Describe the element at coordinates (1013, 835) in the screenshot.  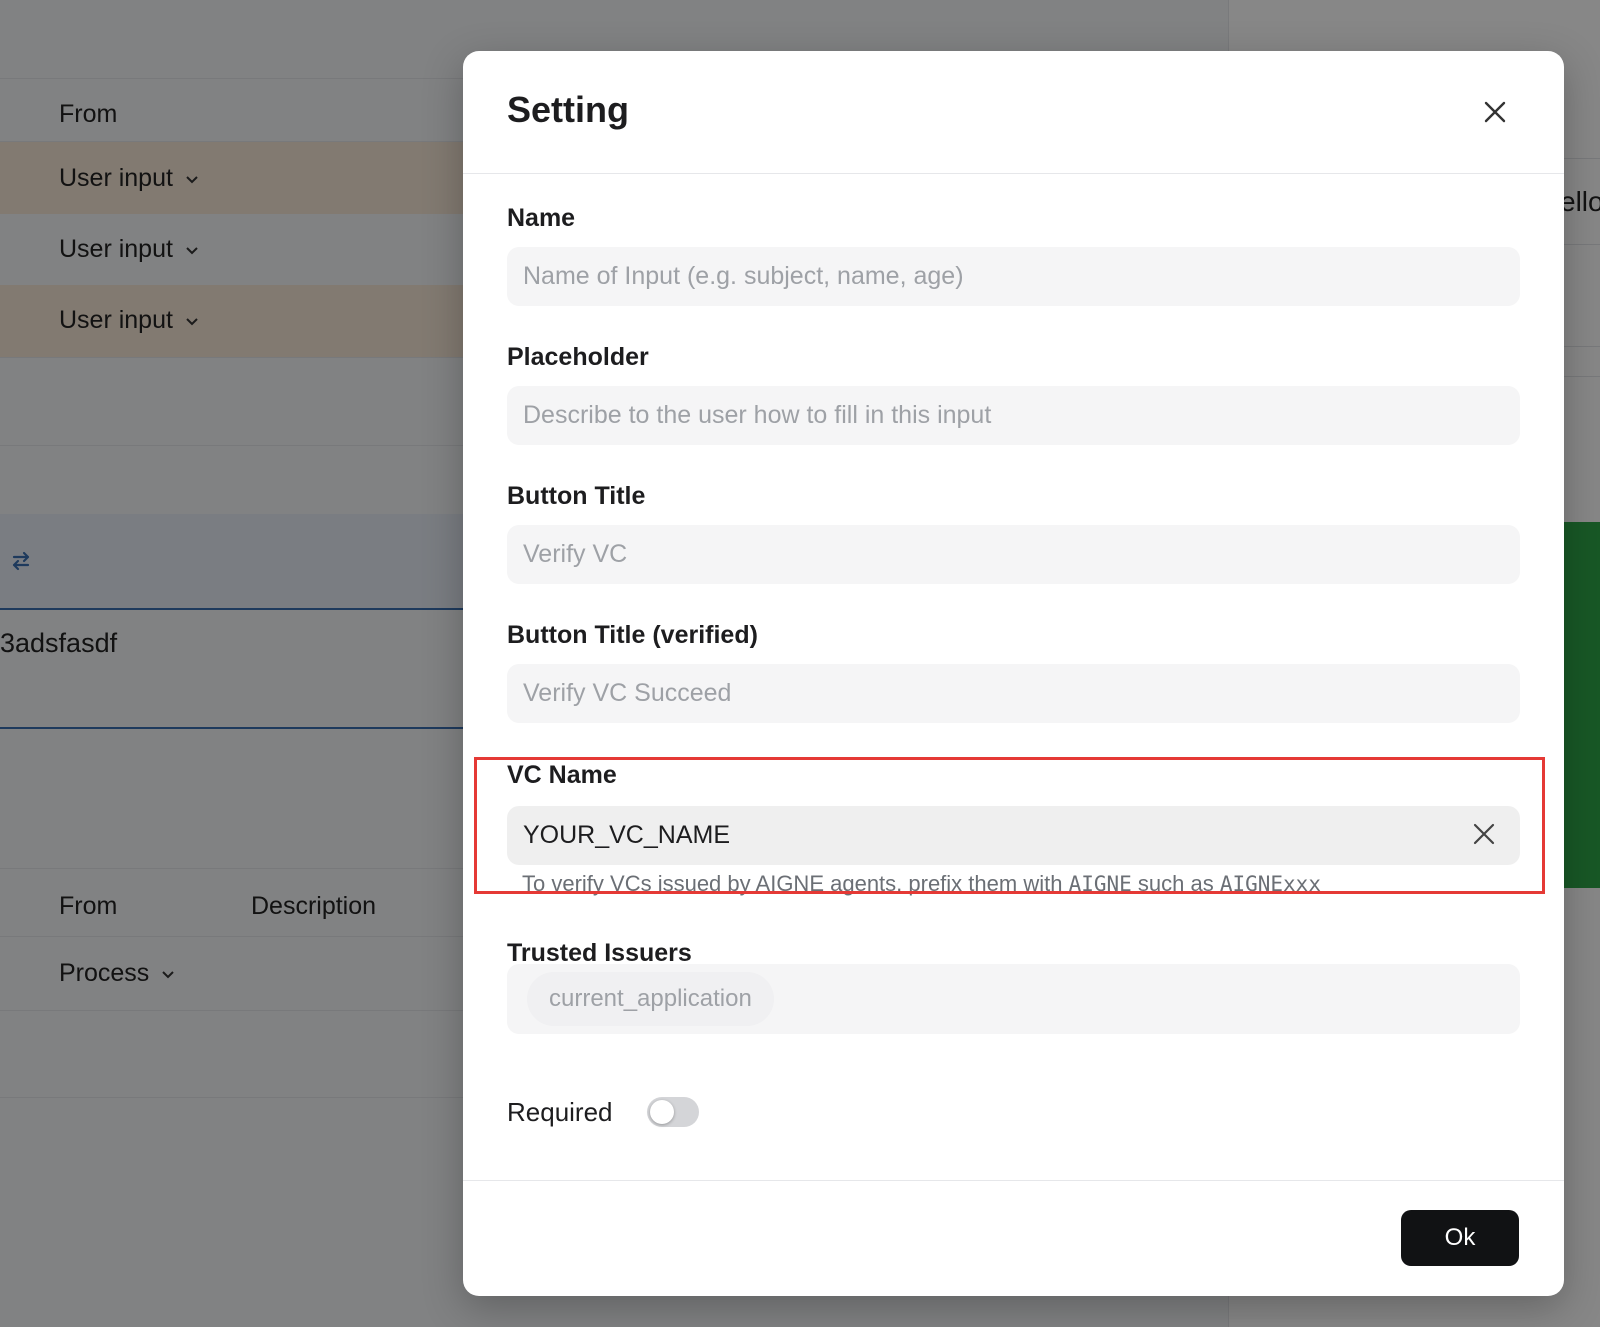
I see `vc-name-input` at that location.